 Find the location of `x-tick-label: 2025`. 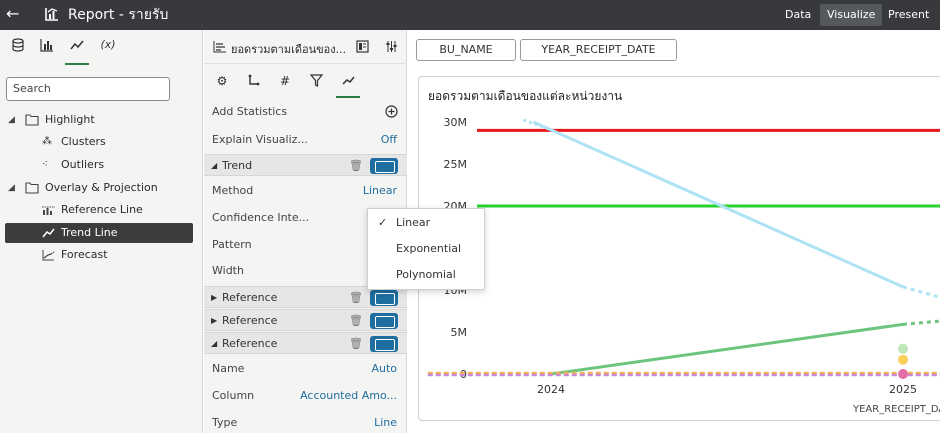

x-tick-label: 2025 is located at coordinates (903, 389).